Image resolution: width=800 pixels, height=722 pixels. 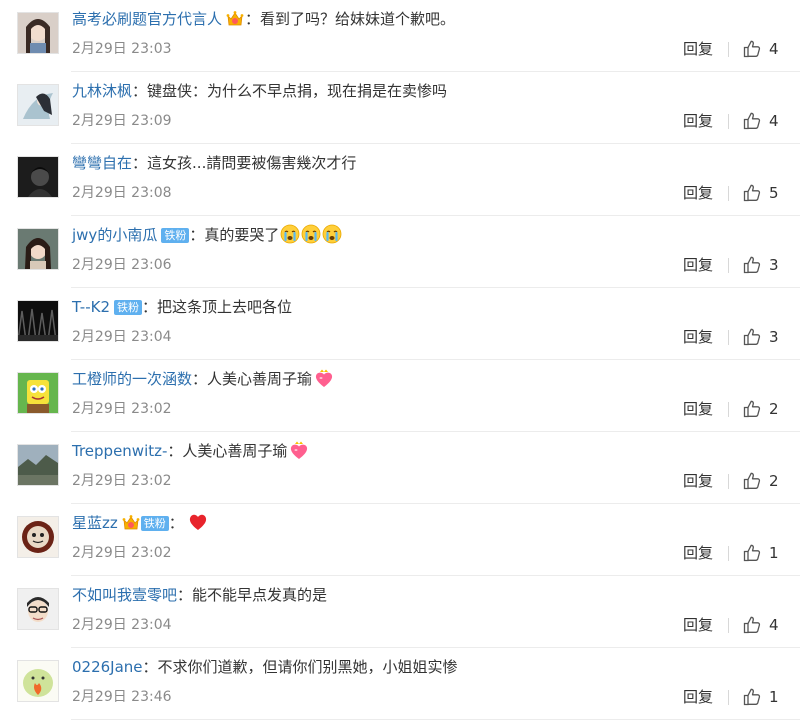 What do you see at coordinates (400, 324) in the screenshot?
I see `comment-item: T--K2 铁粉 ：把这条顶上去吧各位 2月29日 23:04 回复 3` at bounding box center [400, 324].